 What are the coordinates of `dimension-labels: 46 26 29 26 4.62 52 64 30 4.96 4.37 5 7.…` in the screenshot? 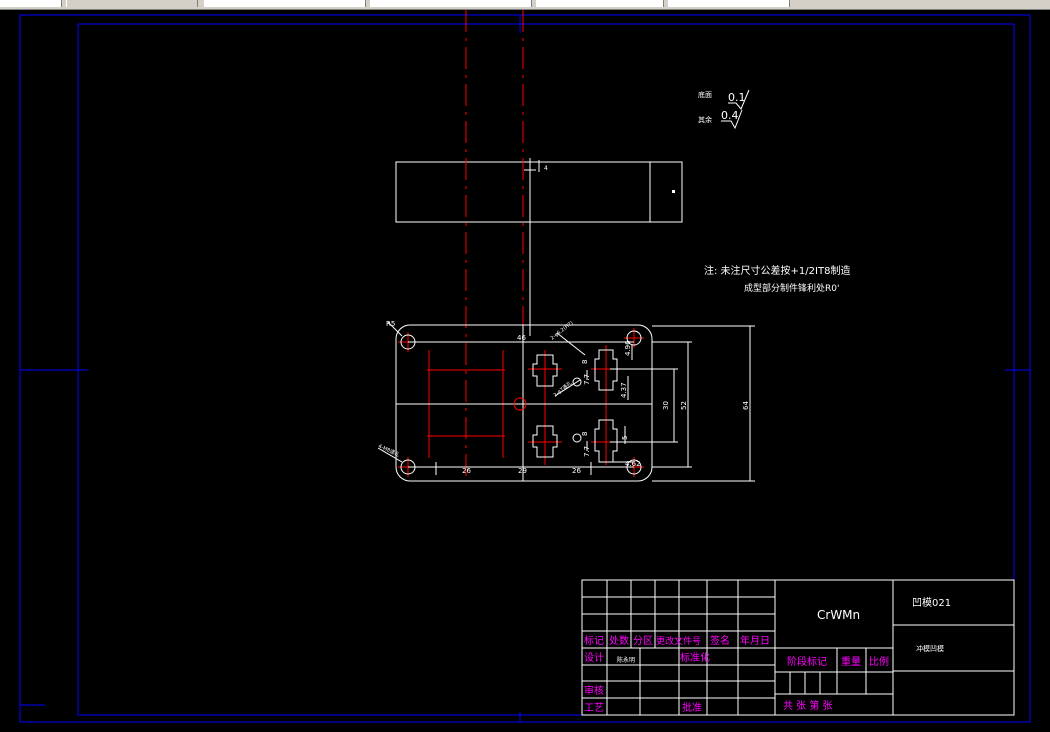 It's located at (563, 397).